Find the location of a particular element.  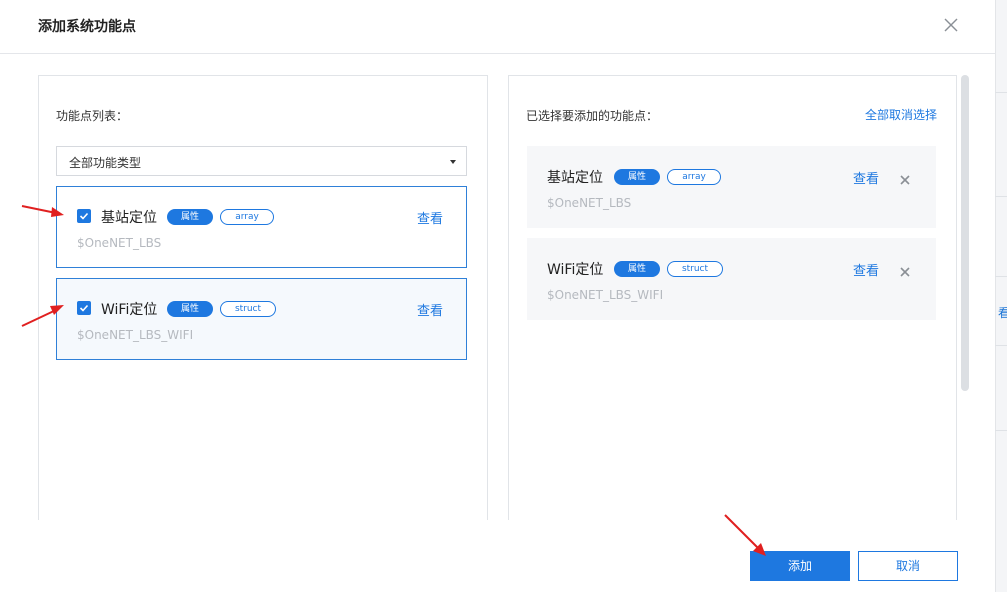

selected-features-label: 已选择要添加的功能点： is located at coordinates (592, 116).